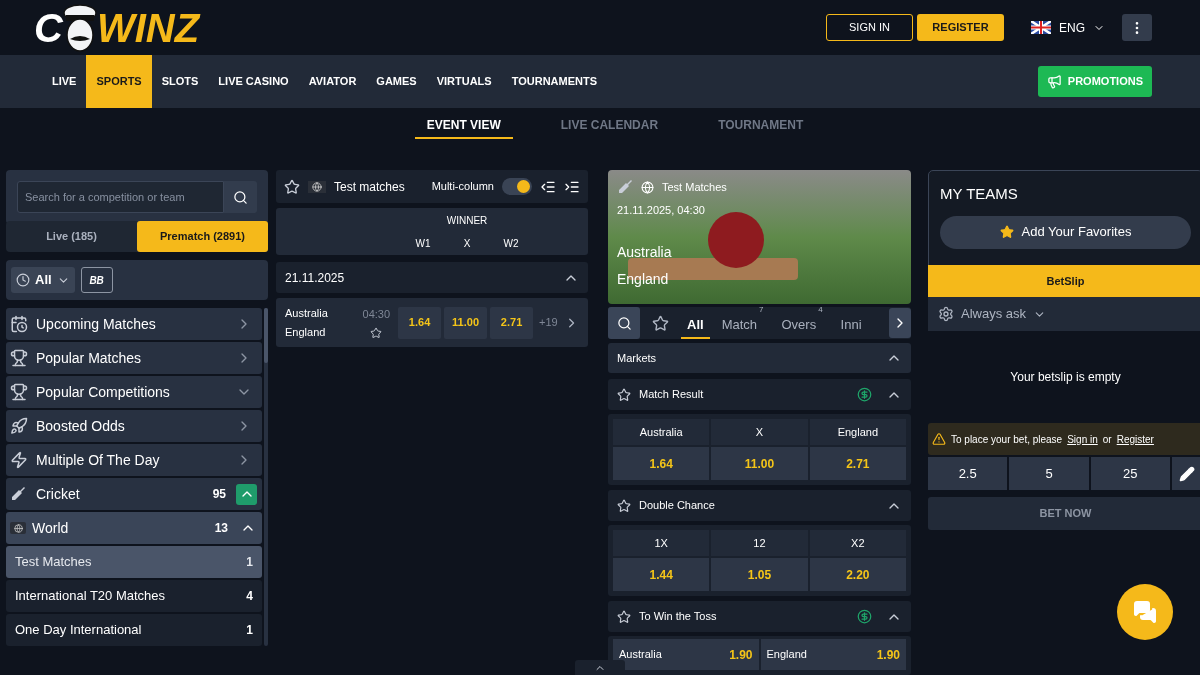 The width and height of the screenshot is (1200, 675). Describe the element at coordinates (134, 392) in the screenshot. I see `sidebar-item: Popular Competitions` at that location.